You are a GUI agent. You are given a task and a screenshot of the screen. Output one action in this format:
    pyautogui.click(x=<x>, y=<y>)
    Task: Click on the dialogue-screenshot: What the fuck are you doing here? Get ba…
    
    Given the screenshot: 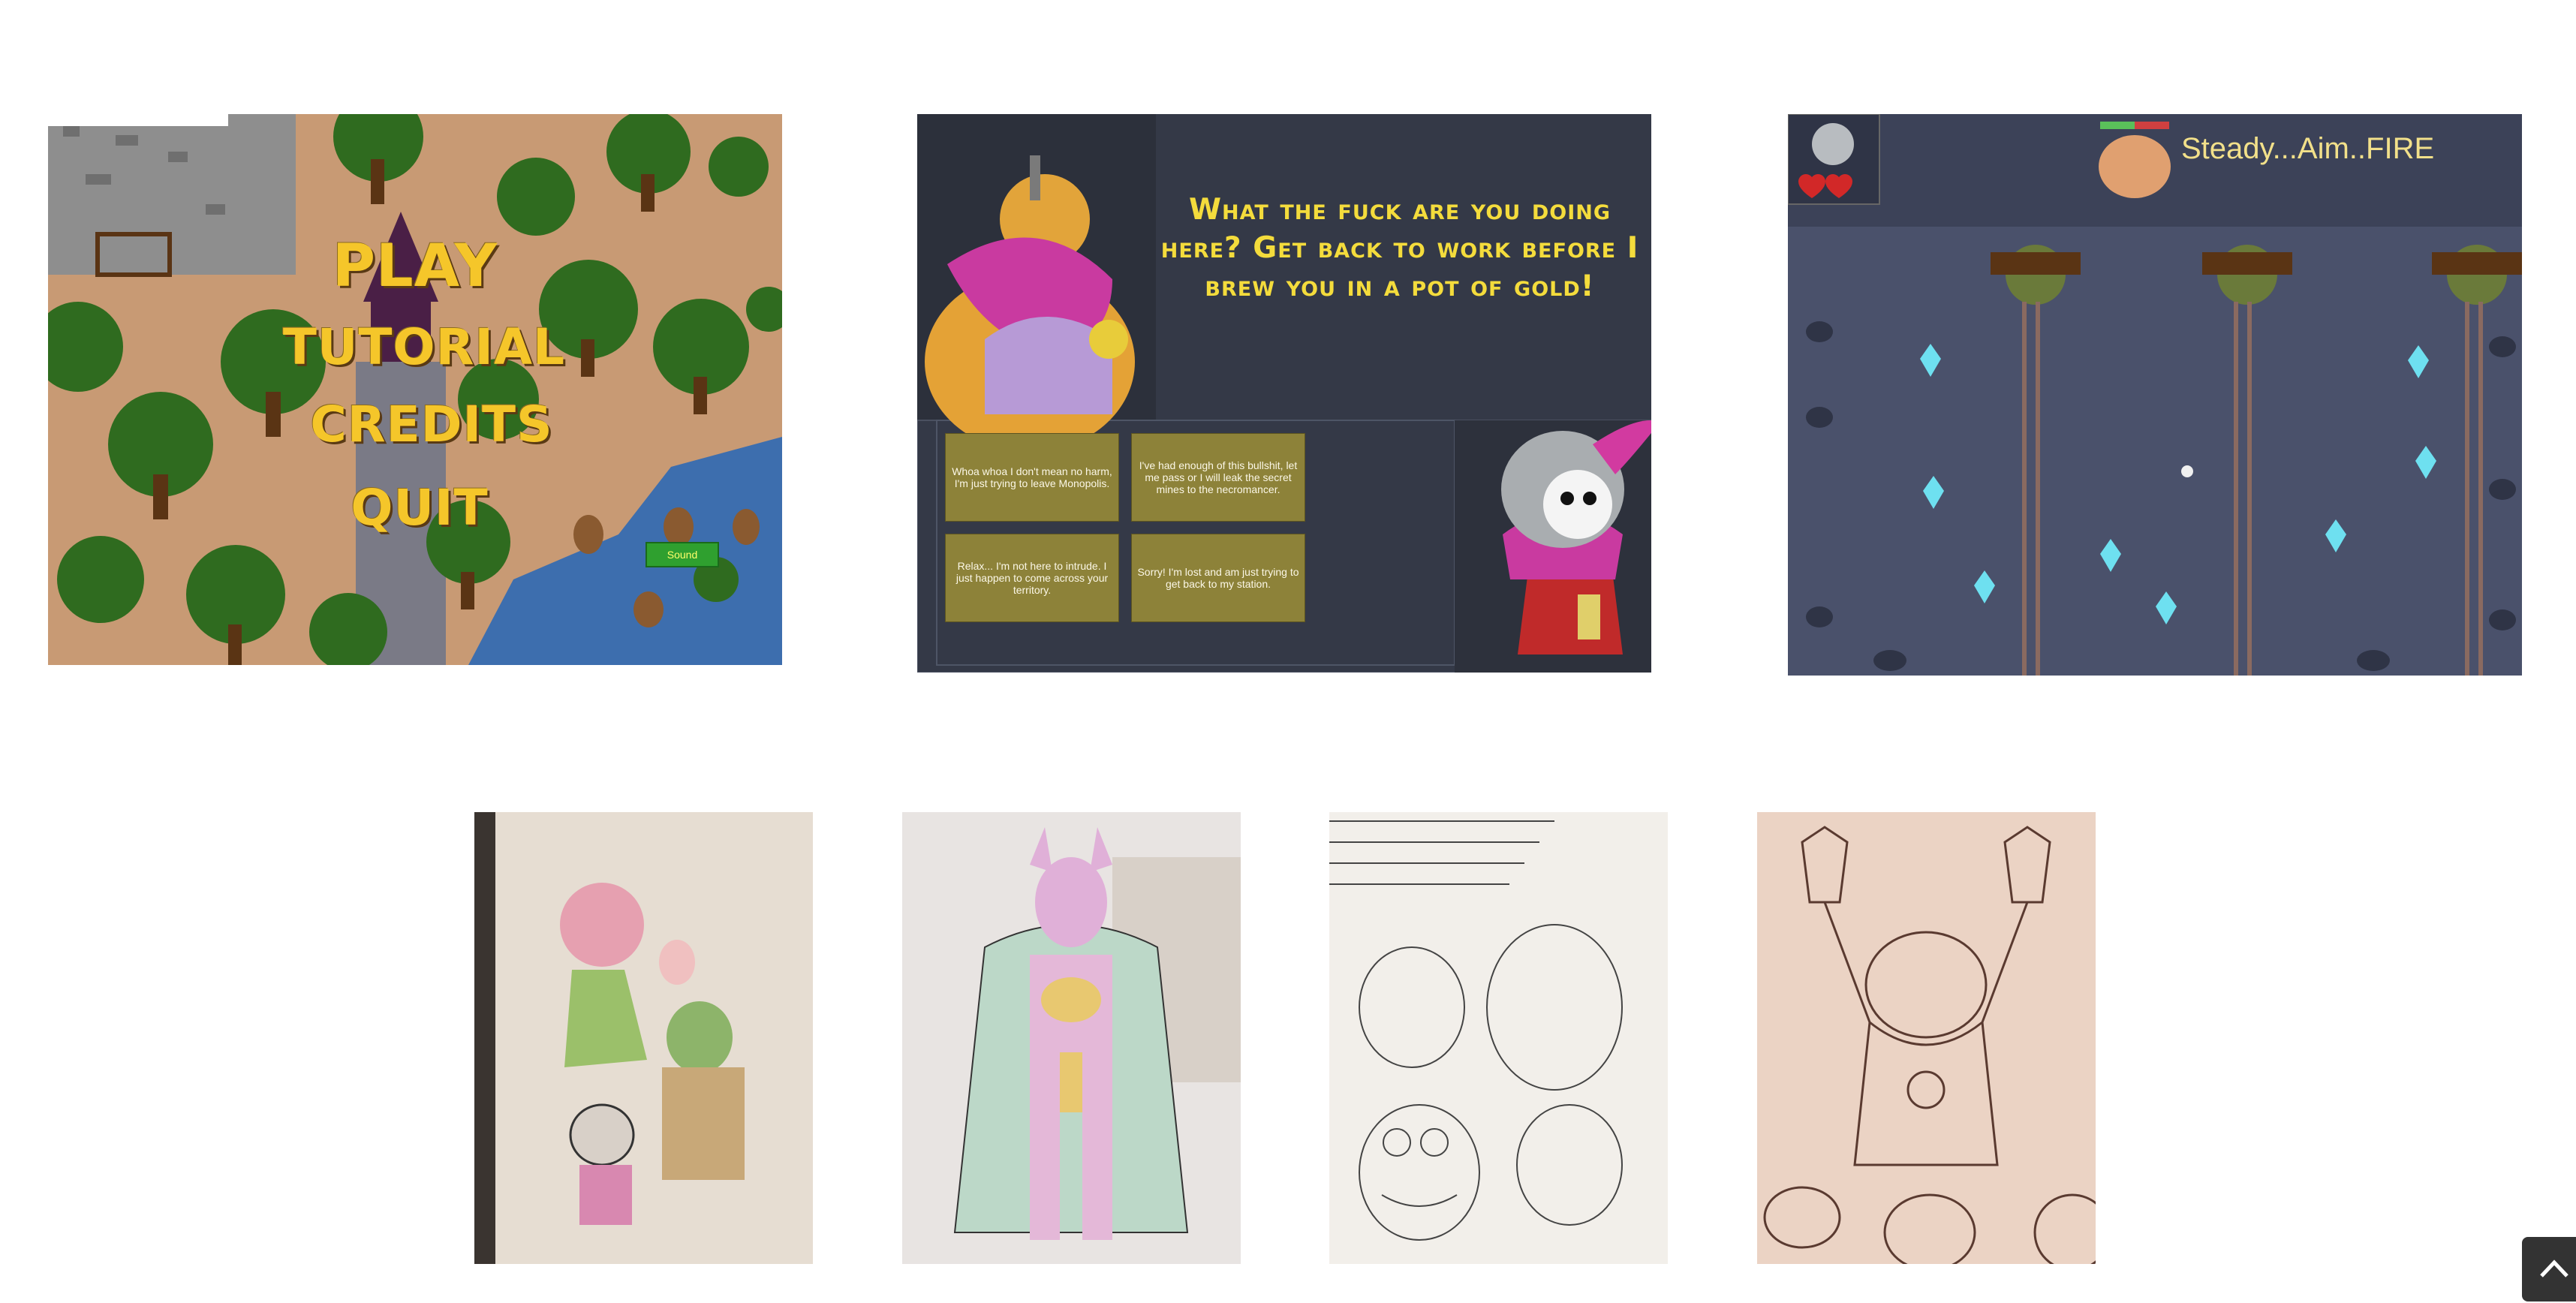 What is the action you would take?
    pyautogui.click(x=1284, y=393)
    